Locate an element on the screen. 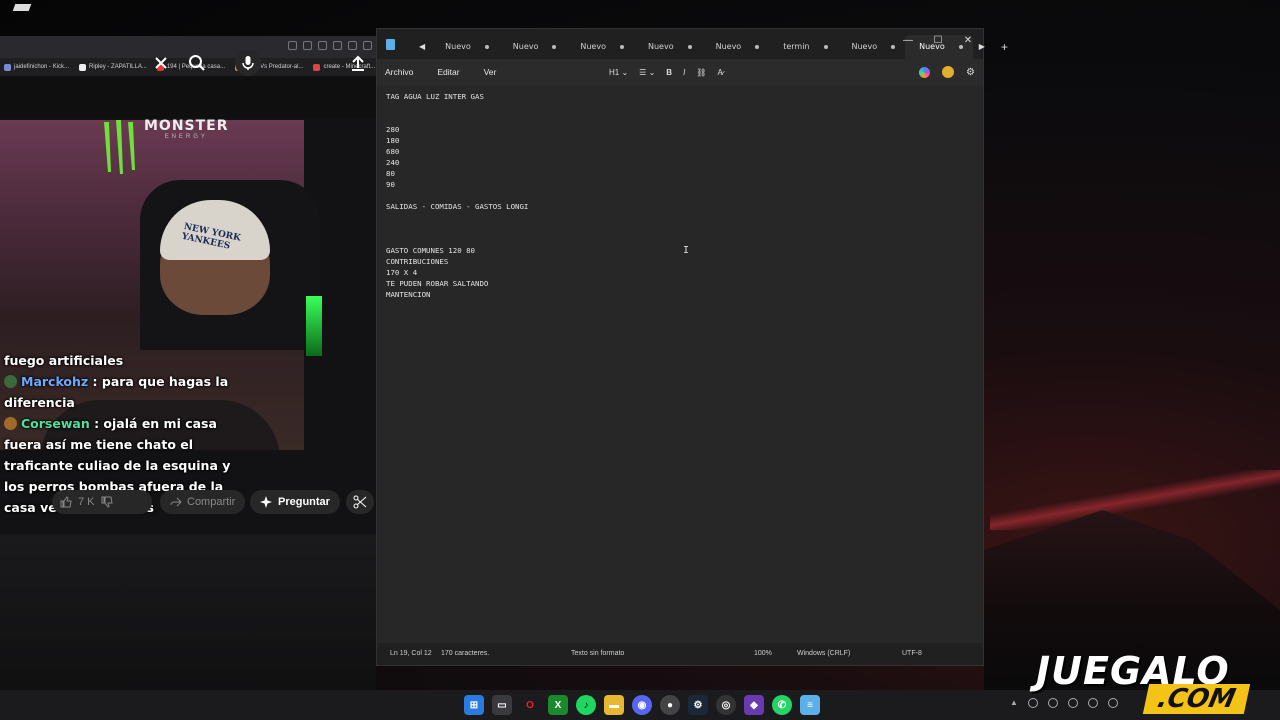 The image size is (1280, 720). chat-username: Marckohz is located at coordinates (55, 381).